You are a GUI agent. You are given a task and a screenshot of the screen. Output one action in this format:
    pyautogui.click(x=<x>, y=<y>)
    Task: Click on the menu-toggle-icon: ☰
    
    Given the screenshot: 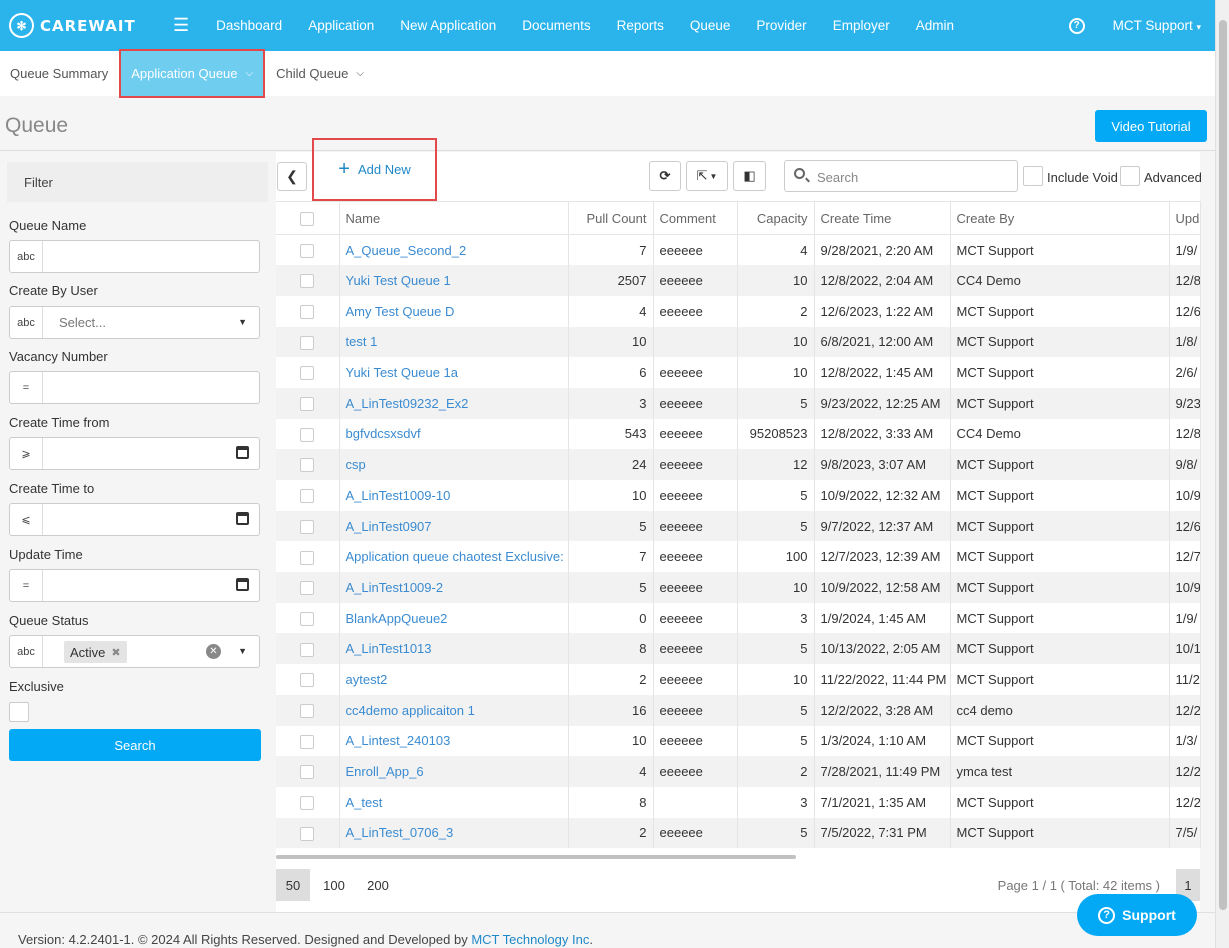 What is the action you would take?
    pyautogui.click(x=181, y=25)
    